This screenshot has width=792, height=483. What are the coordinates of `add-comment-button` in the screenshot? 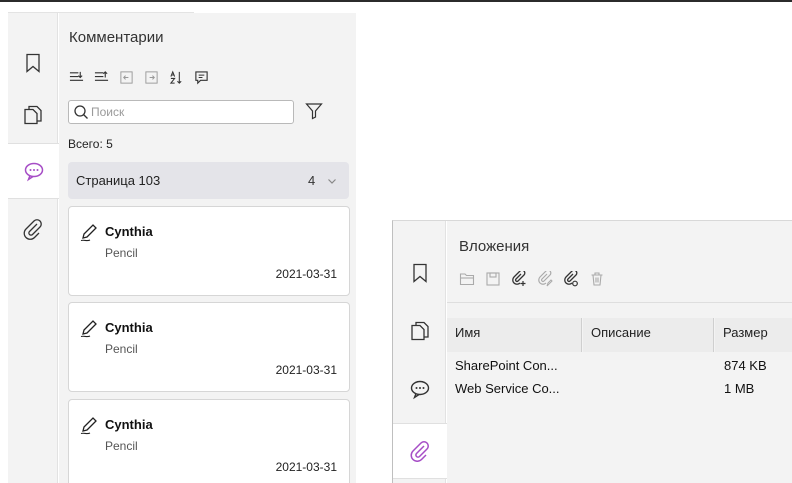 It's located at (201, 77).